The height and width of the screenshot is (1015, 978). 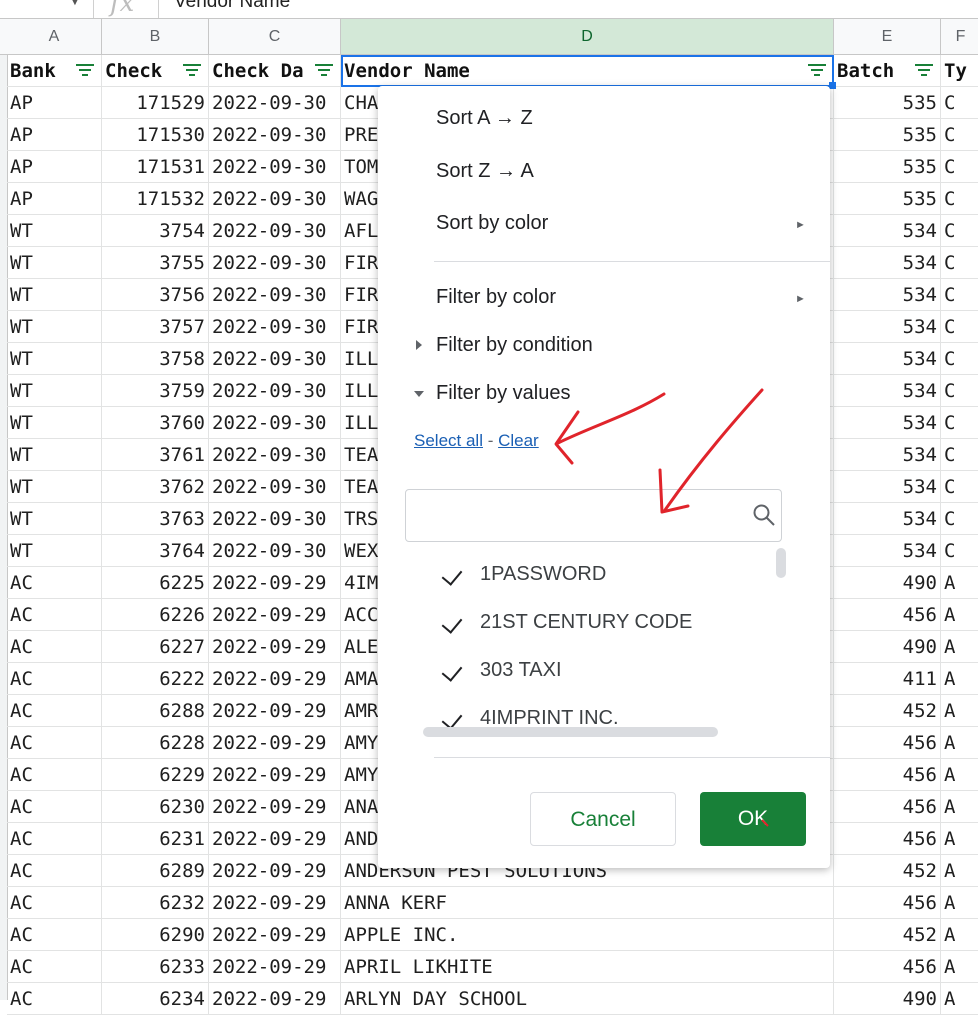 I want to click on cell-check: 6231, so click(x=155, y=839).